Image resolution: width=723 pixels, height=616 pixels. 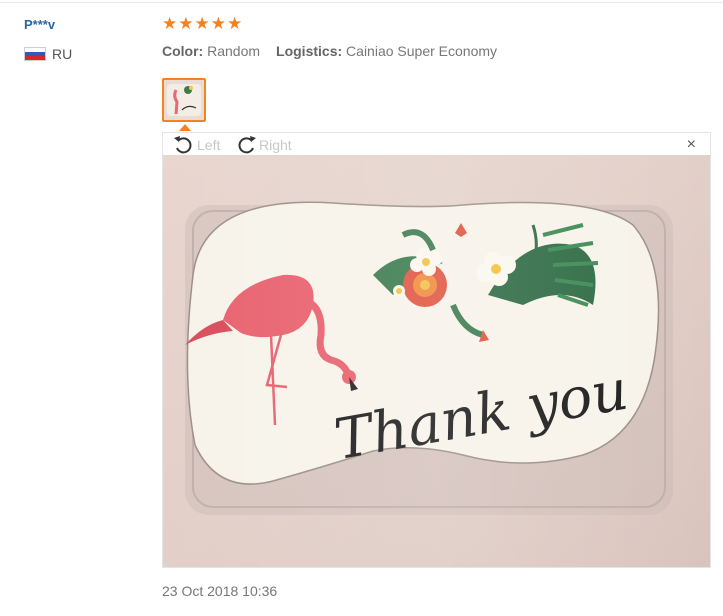 What do you see at coordinates (183, 145) in the screenshot?
I see `rotate-left-icon` at bounding box center [183, 145].